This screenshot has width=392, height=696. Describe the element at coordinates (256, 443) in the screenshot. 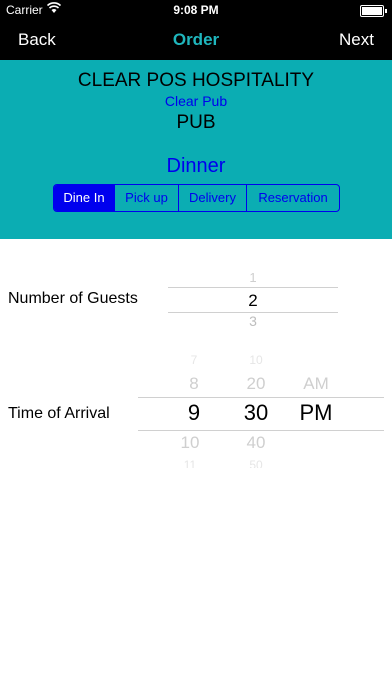

I see `minute-option-below: 40` at that location.